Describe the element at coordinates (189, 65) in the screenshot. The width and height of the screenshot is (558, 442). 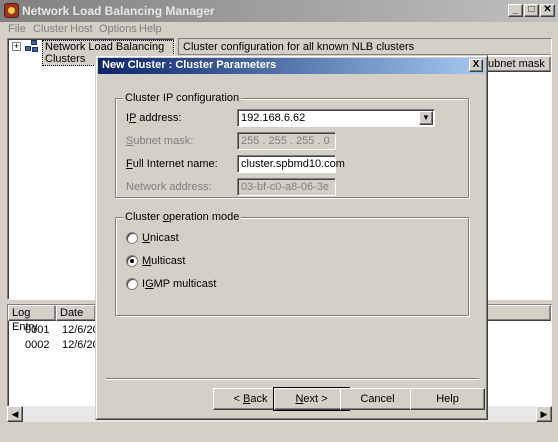
I see `dialog-title: New Cluster : Cluster Parameters` at that location.